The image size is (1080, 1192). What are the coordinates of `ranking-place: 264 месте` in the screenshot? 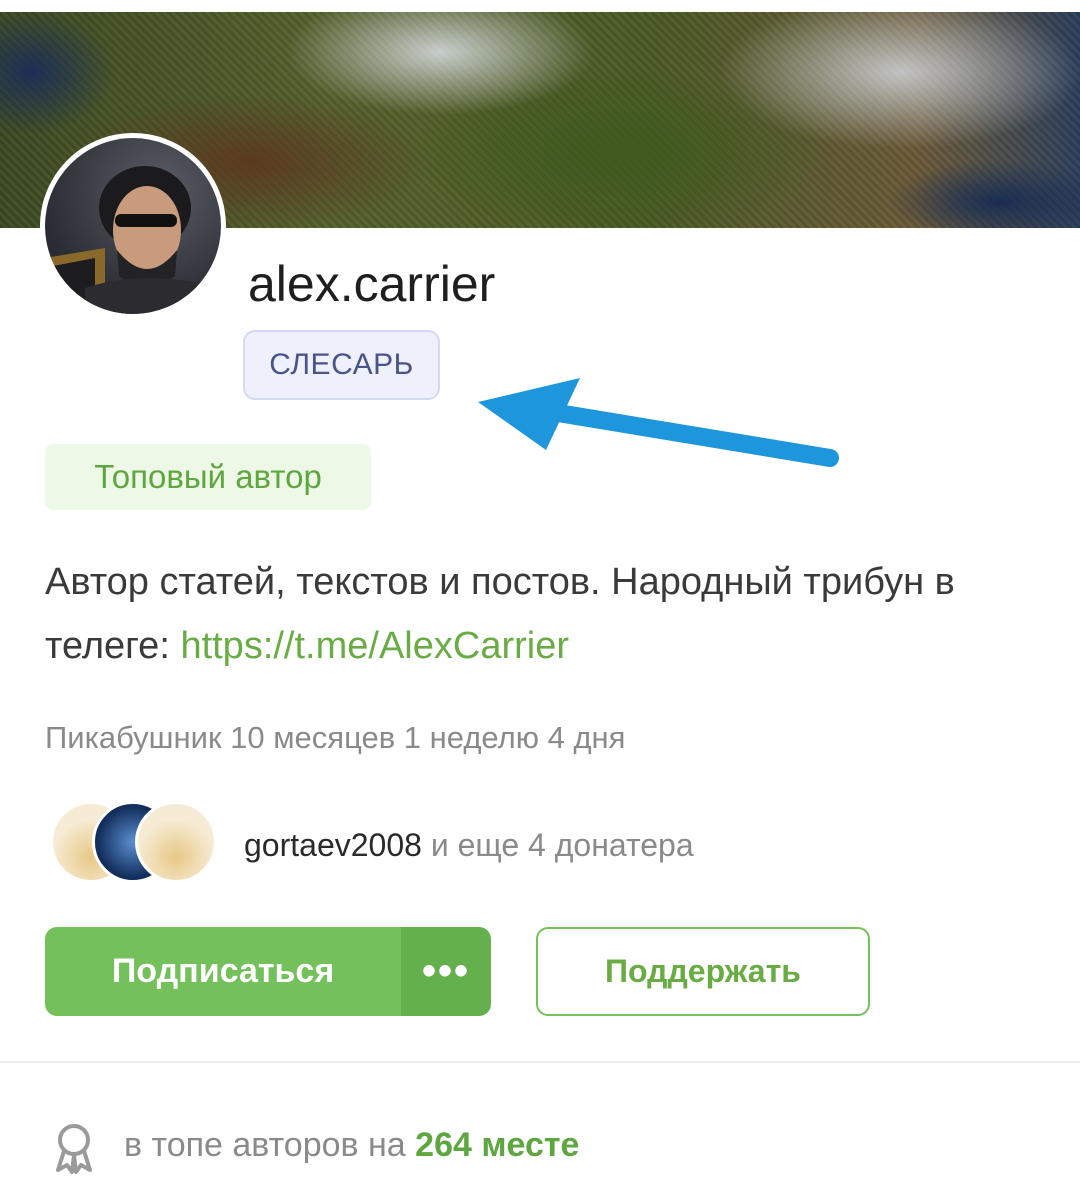 It's located at (497, 1145).